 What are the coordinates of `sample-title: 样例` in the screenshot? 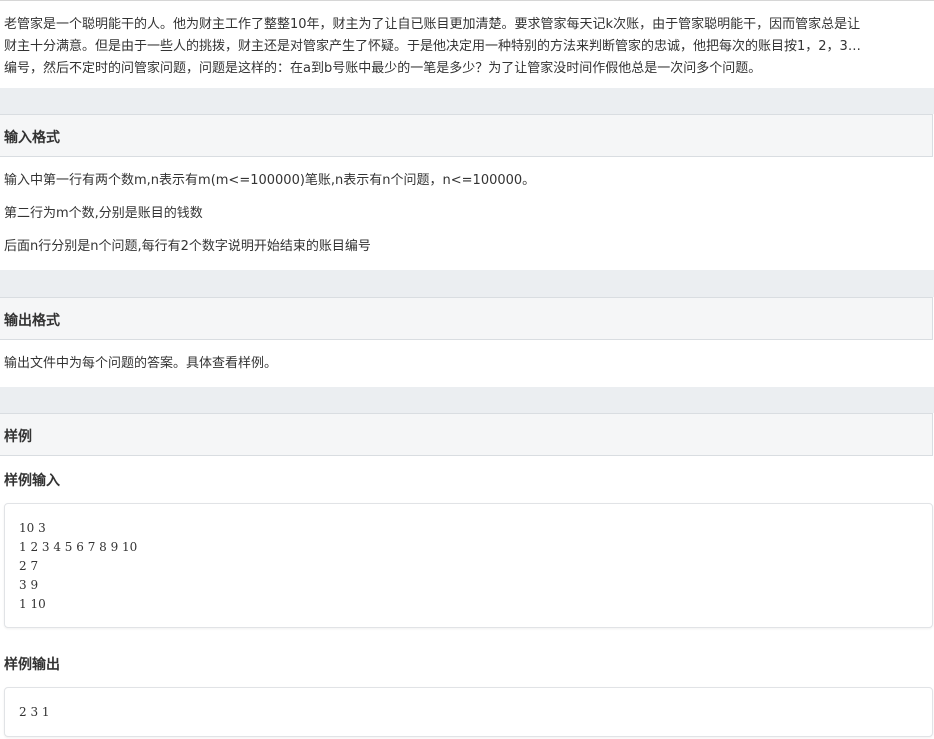 It's located at (18, 437).